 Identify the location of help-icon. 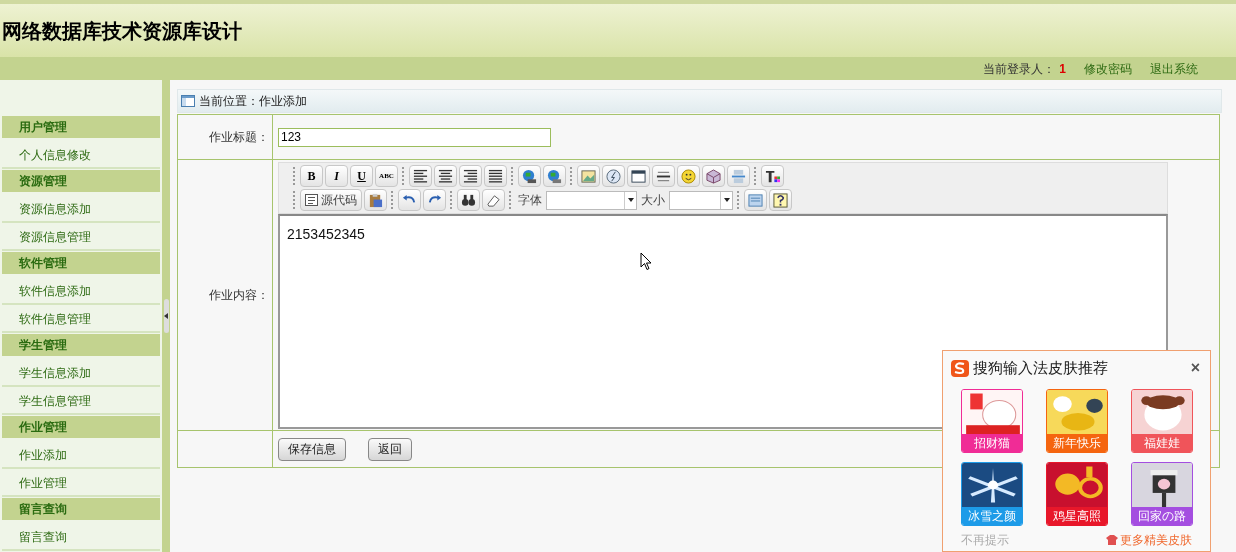
(780, 200).